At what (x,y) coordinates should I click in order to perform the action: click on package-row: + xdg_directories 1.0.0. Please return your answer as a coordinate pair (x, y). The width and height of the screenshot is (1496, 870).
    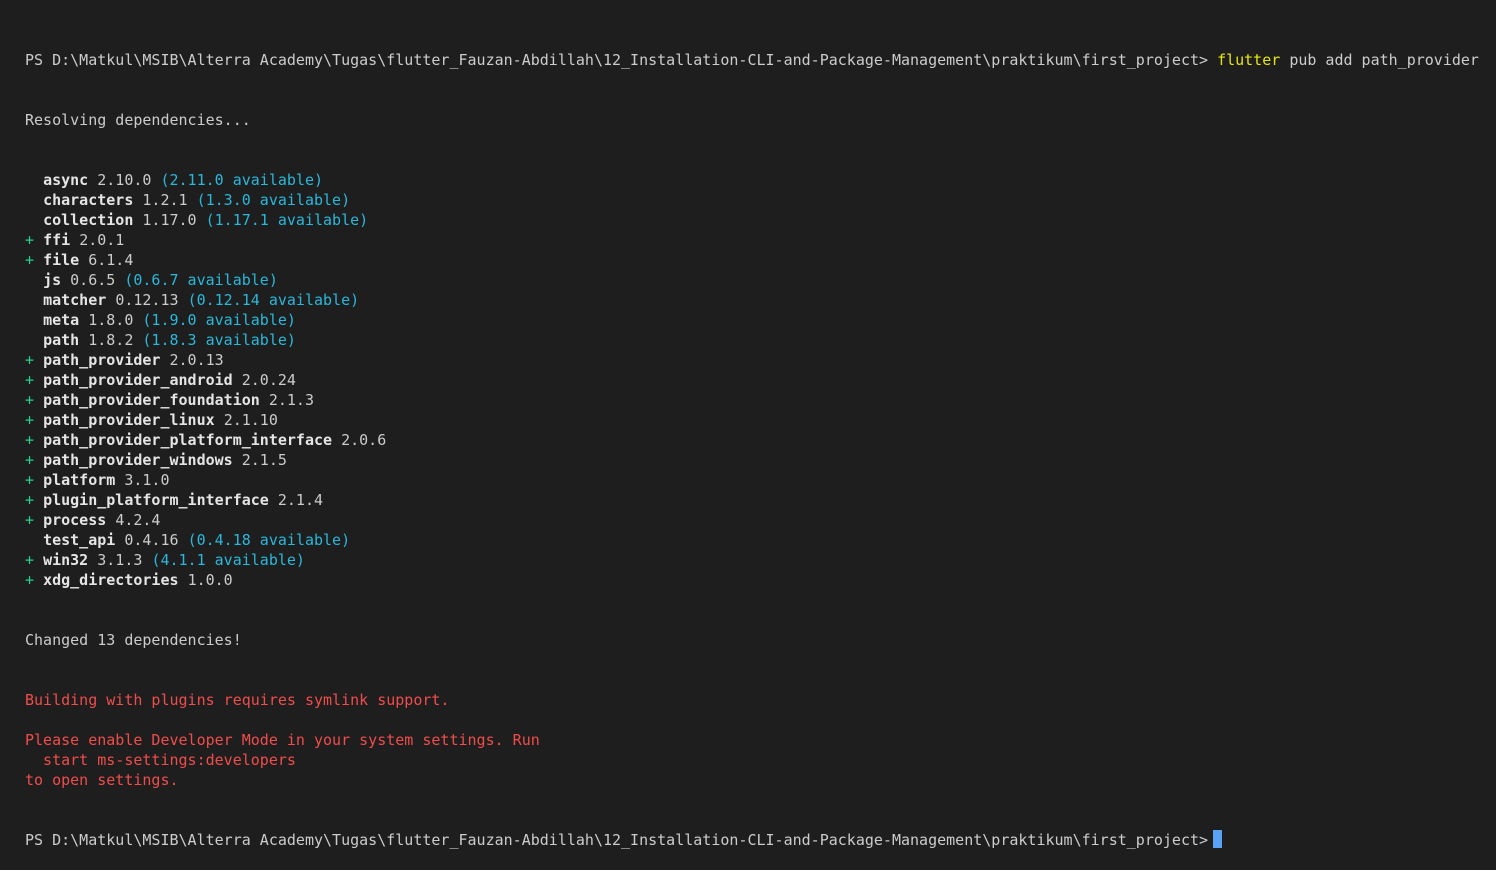
    Looking at the image, I should click on (760, 580).